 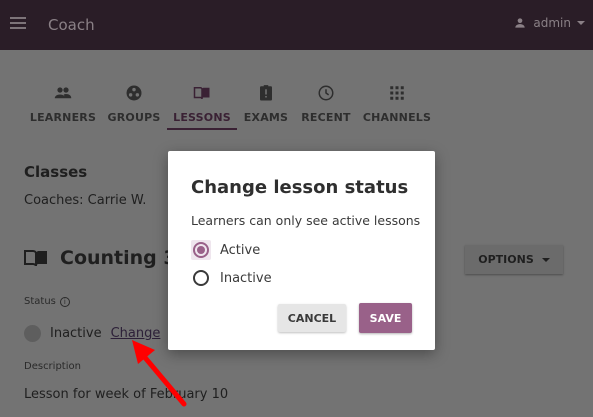 What do you see at coordinates (506, 259) in the screenshot?
I see `options-label: OPTIONS` at bounding box center [506, 259].